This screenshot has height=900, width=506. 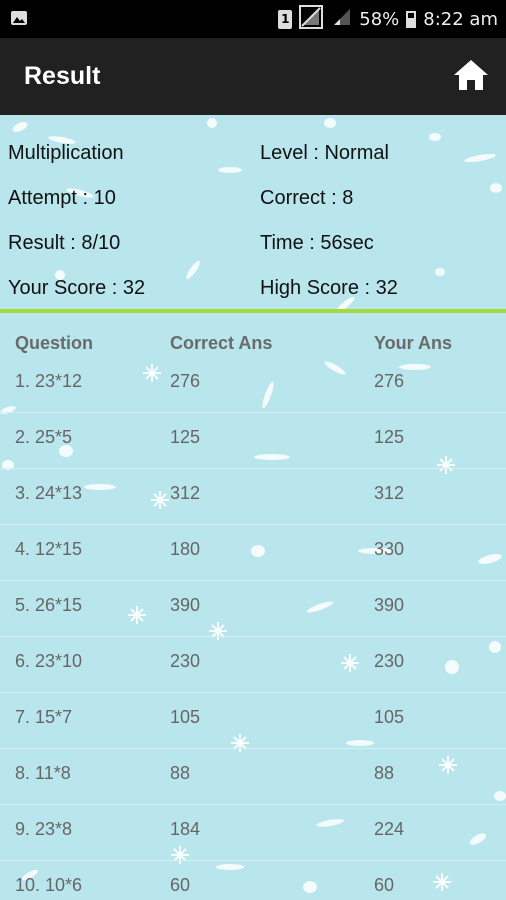 I want to click on your-answer-cell: 60, so click(x=384, y=885).